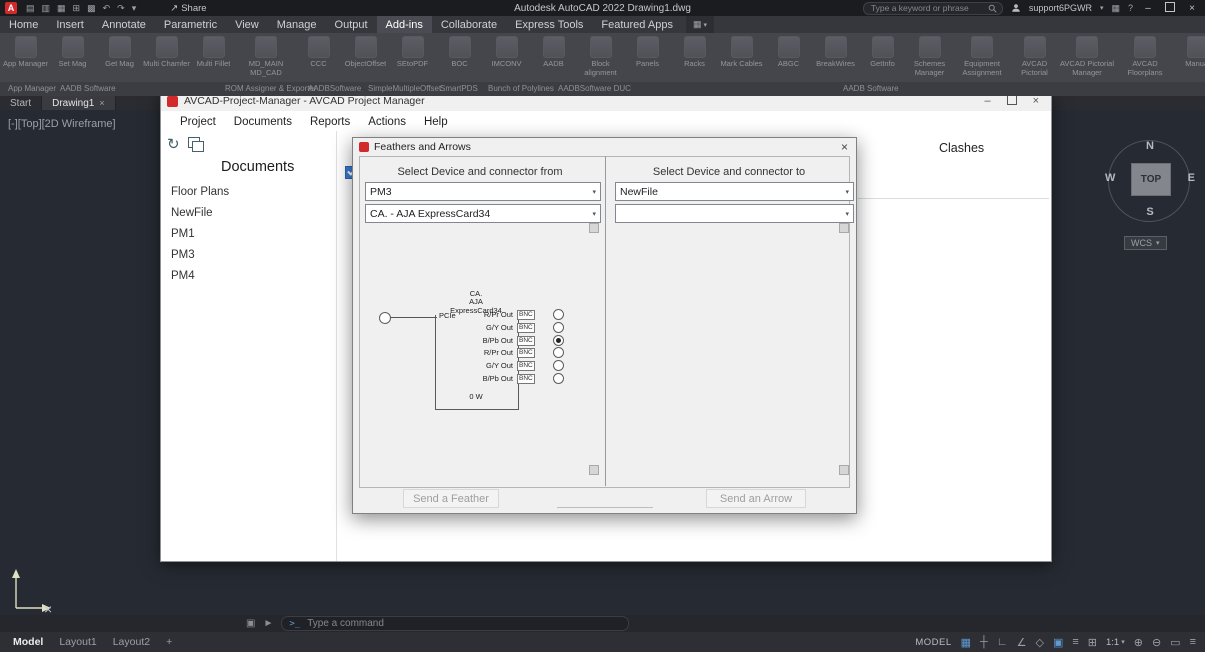  Describe the element at coordinates (62, 124) in the screenshot. I see `viewport-controls: [-][Top][2D Wireframe]` at that location.